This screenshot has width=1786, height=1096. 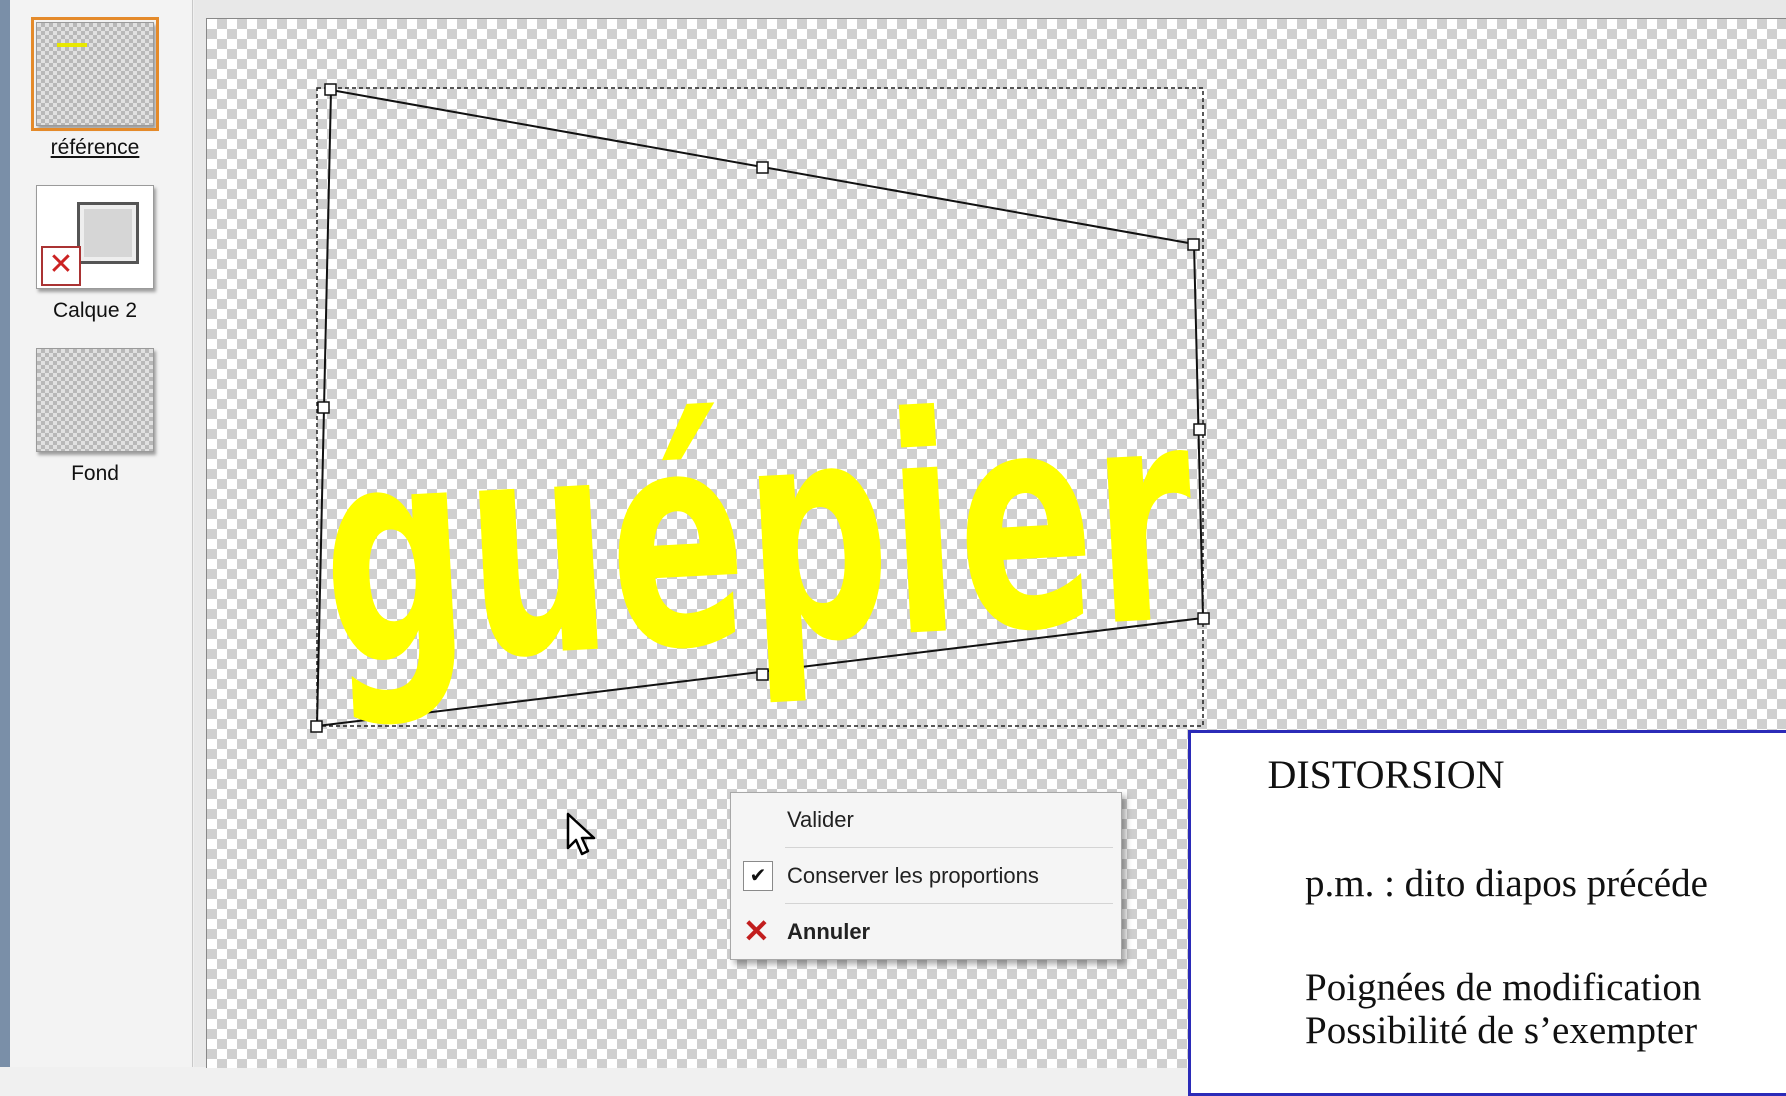 I want to click on menu-item-label: Annuler, so click(x=829, y=931).